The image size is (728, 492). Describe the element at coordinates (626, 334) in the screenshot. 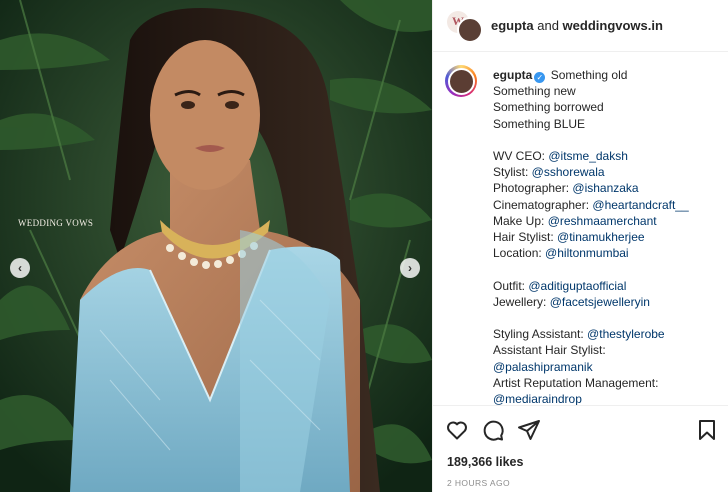

I see `mention-link: @thestylerobe` at that location.